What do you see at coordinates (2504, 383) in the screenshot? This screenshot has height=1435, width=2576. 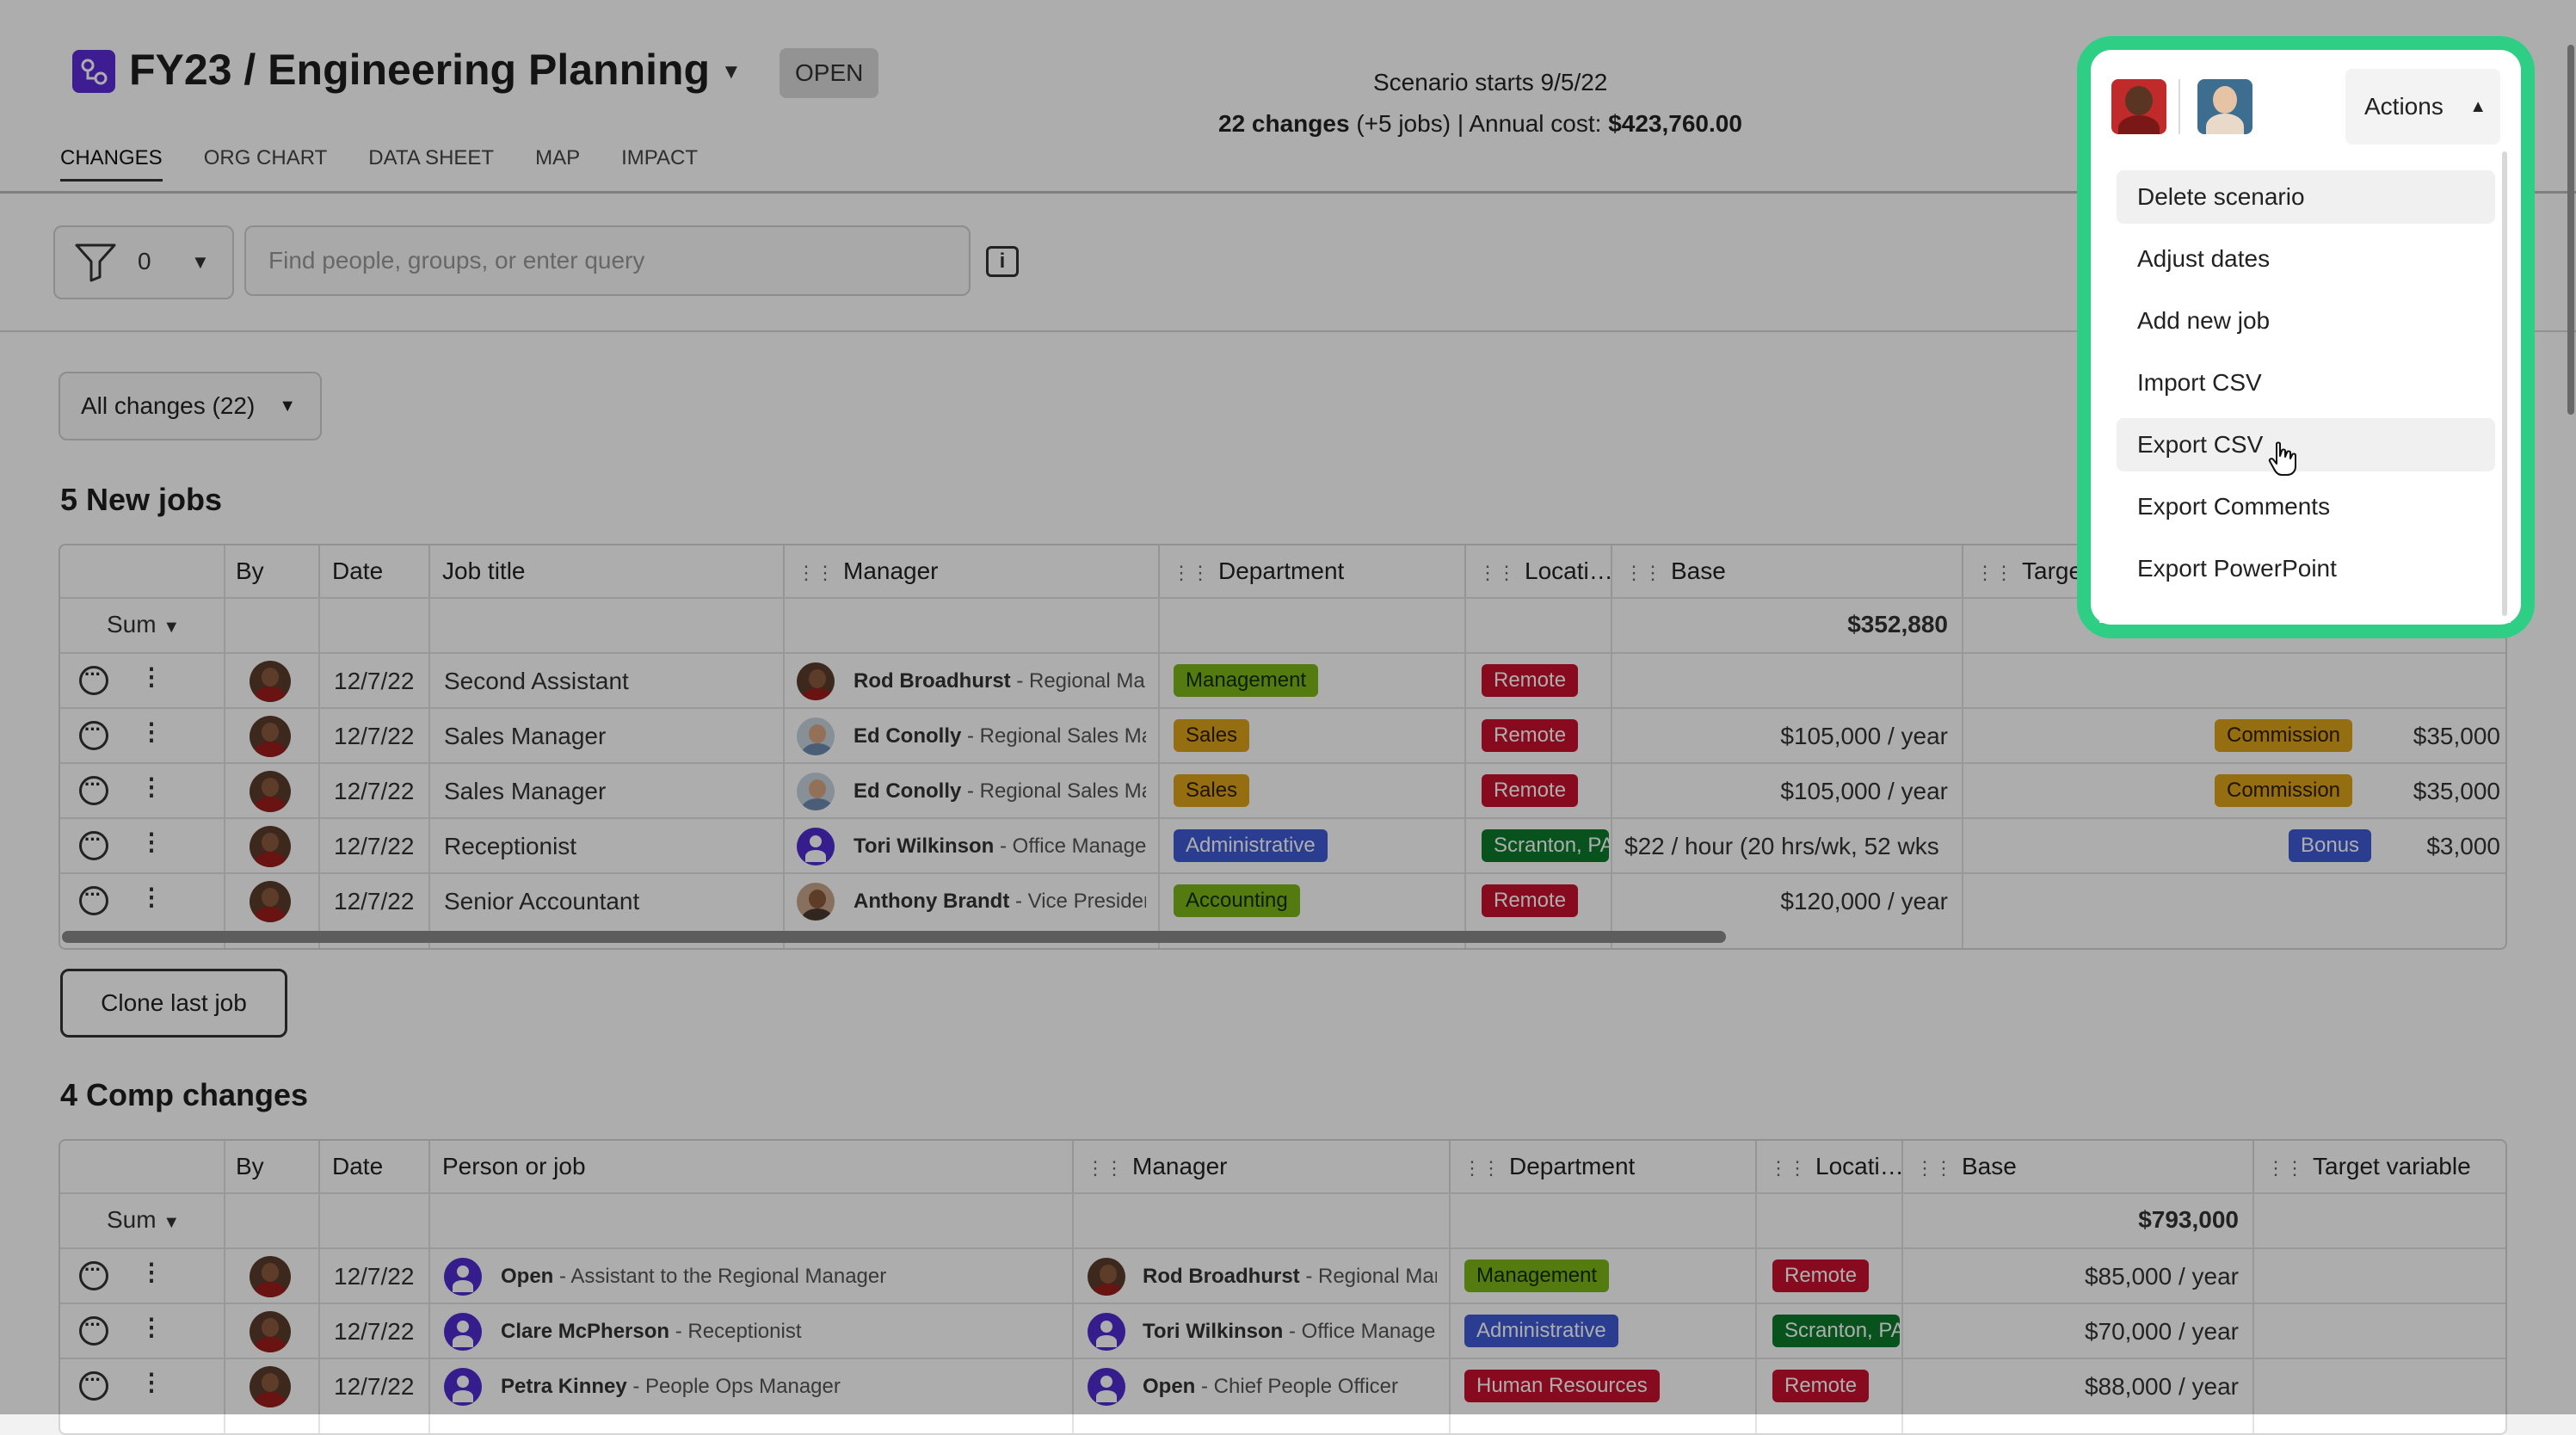 I see `menu-scrollbar` at bounding box center [2504, 383].